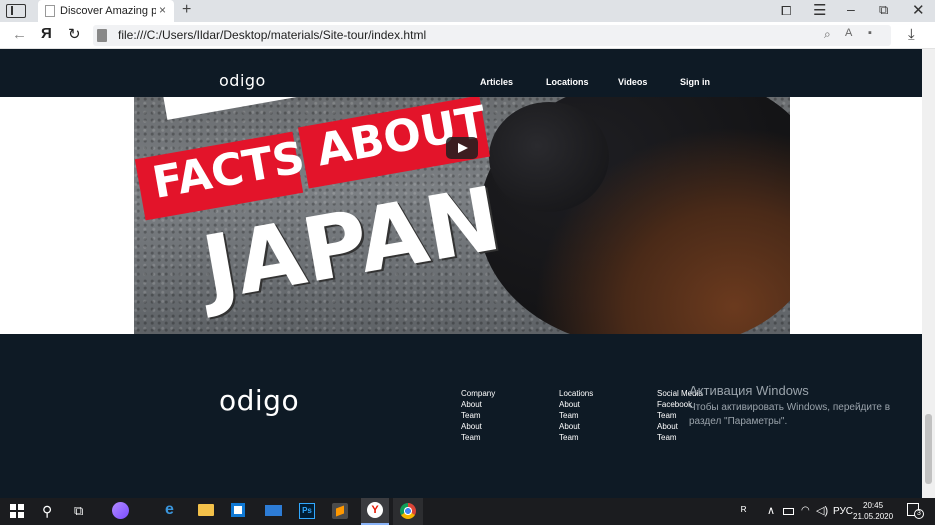  What do you see at coordinates (273, 510) in the screenshot?
I see `mail-icon` at bounding box center [273, 510].